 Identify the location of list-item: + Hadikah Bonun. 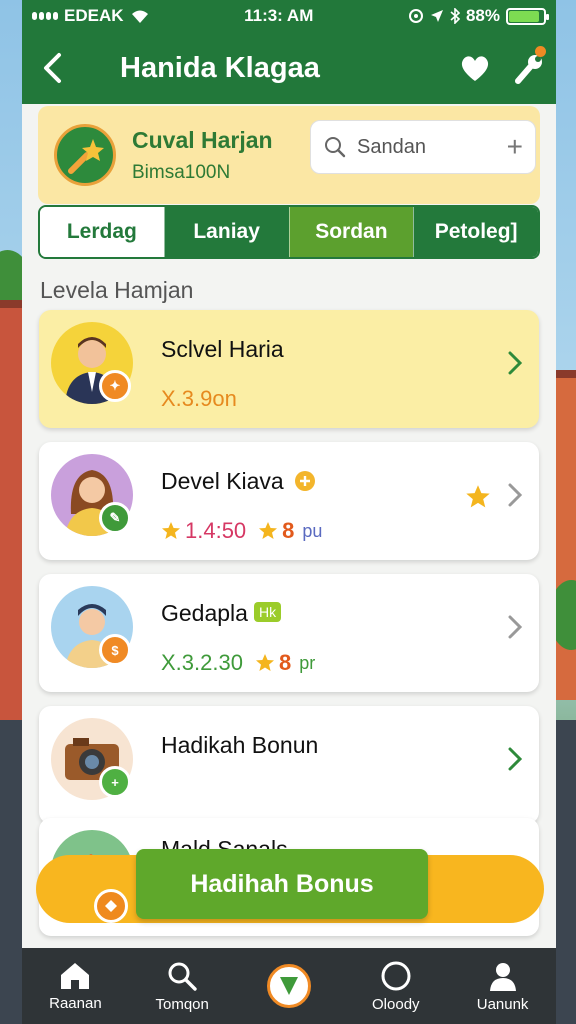
(289, 765).